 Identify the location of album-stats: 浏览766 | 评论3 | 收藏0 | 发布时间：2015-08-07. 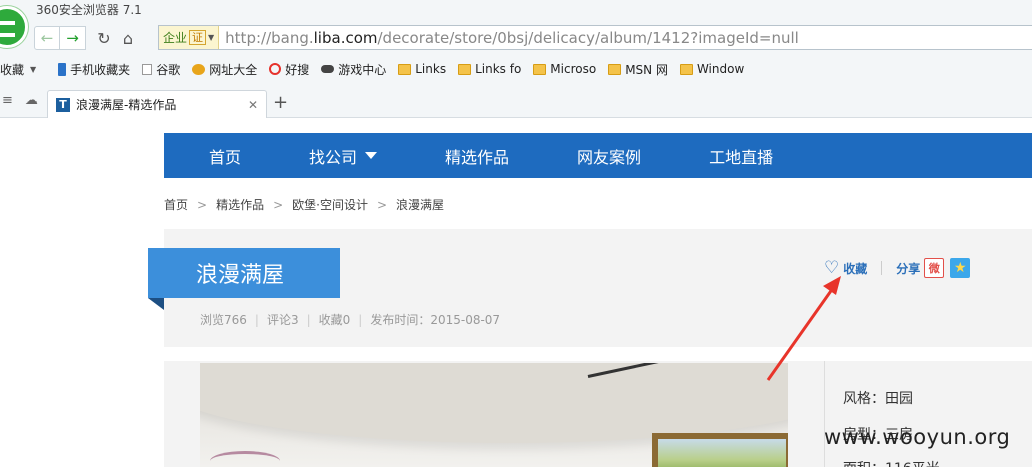
(350, 319).